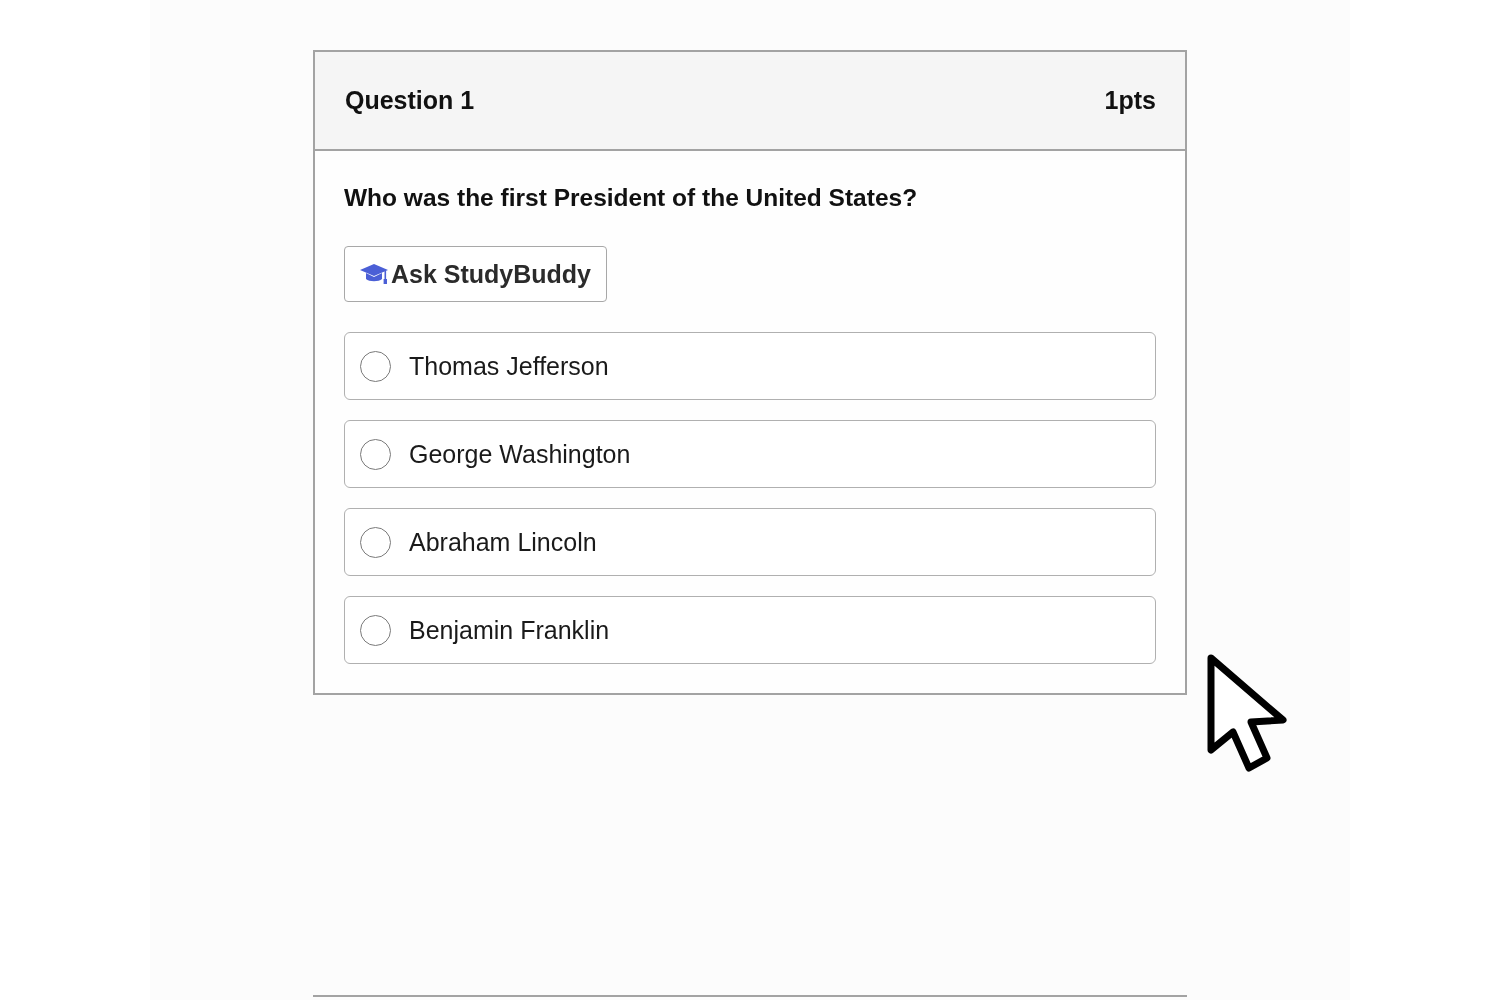 The height and width of the screenshot is (1000, 1500). What do you see at coordinates (503, 542) in the screenshot?
I see `option-label: Abraham Lincoln` at bounding box center [503, 542].